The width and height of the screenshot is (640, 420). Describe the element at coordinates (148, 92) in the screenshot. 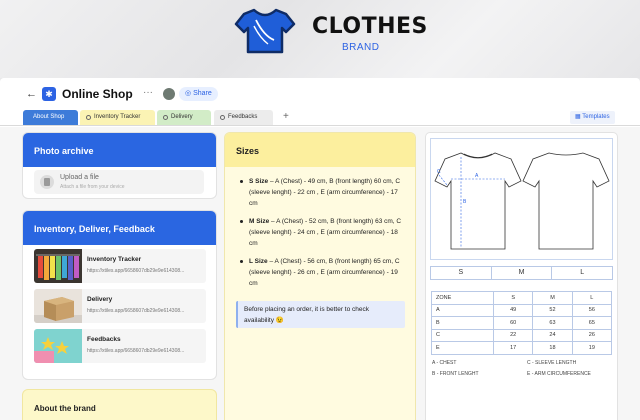

I see `more-options-icon: ···` at that location.